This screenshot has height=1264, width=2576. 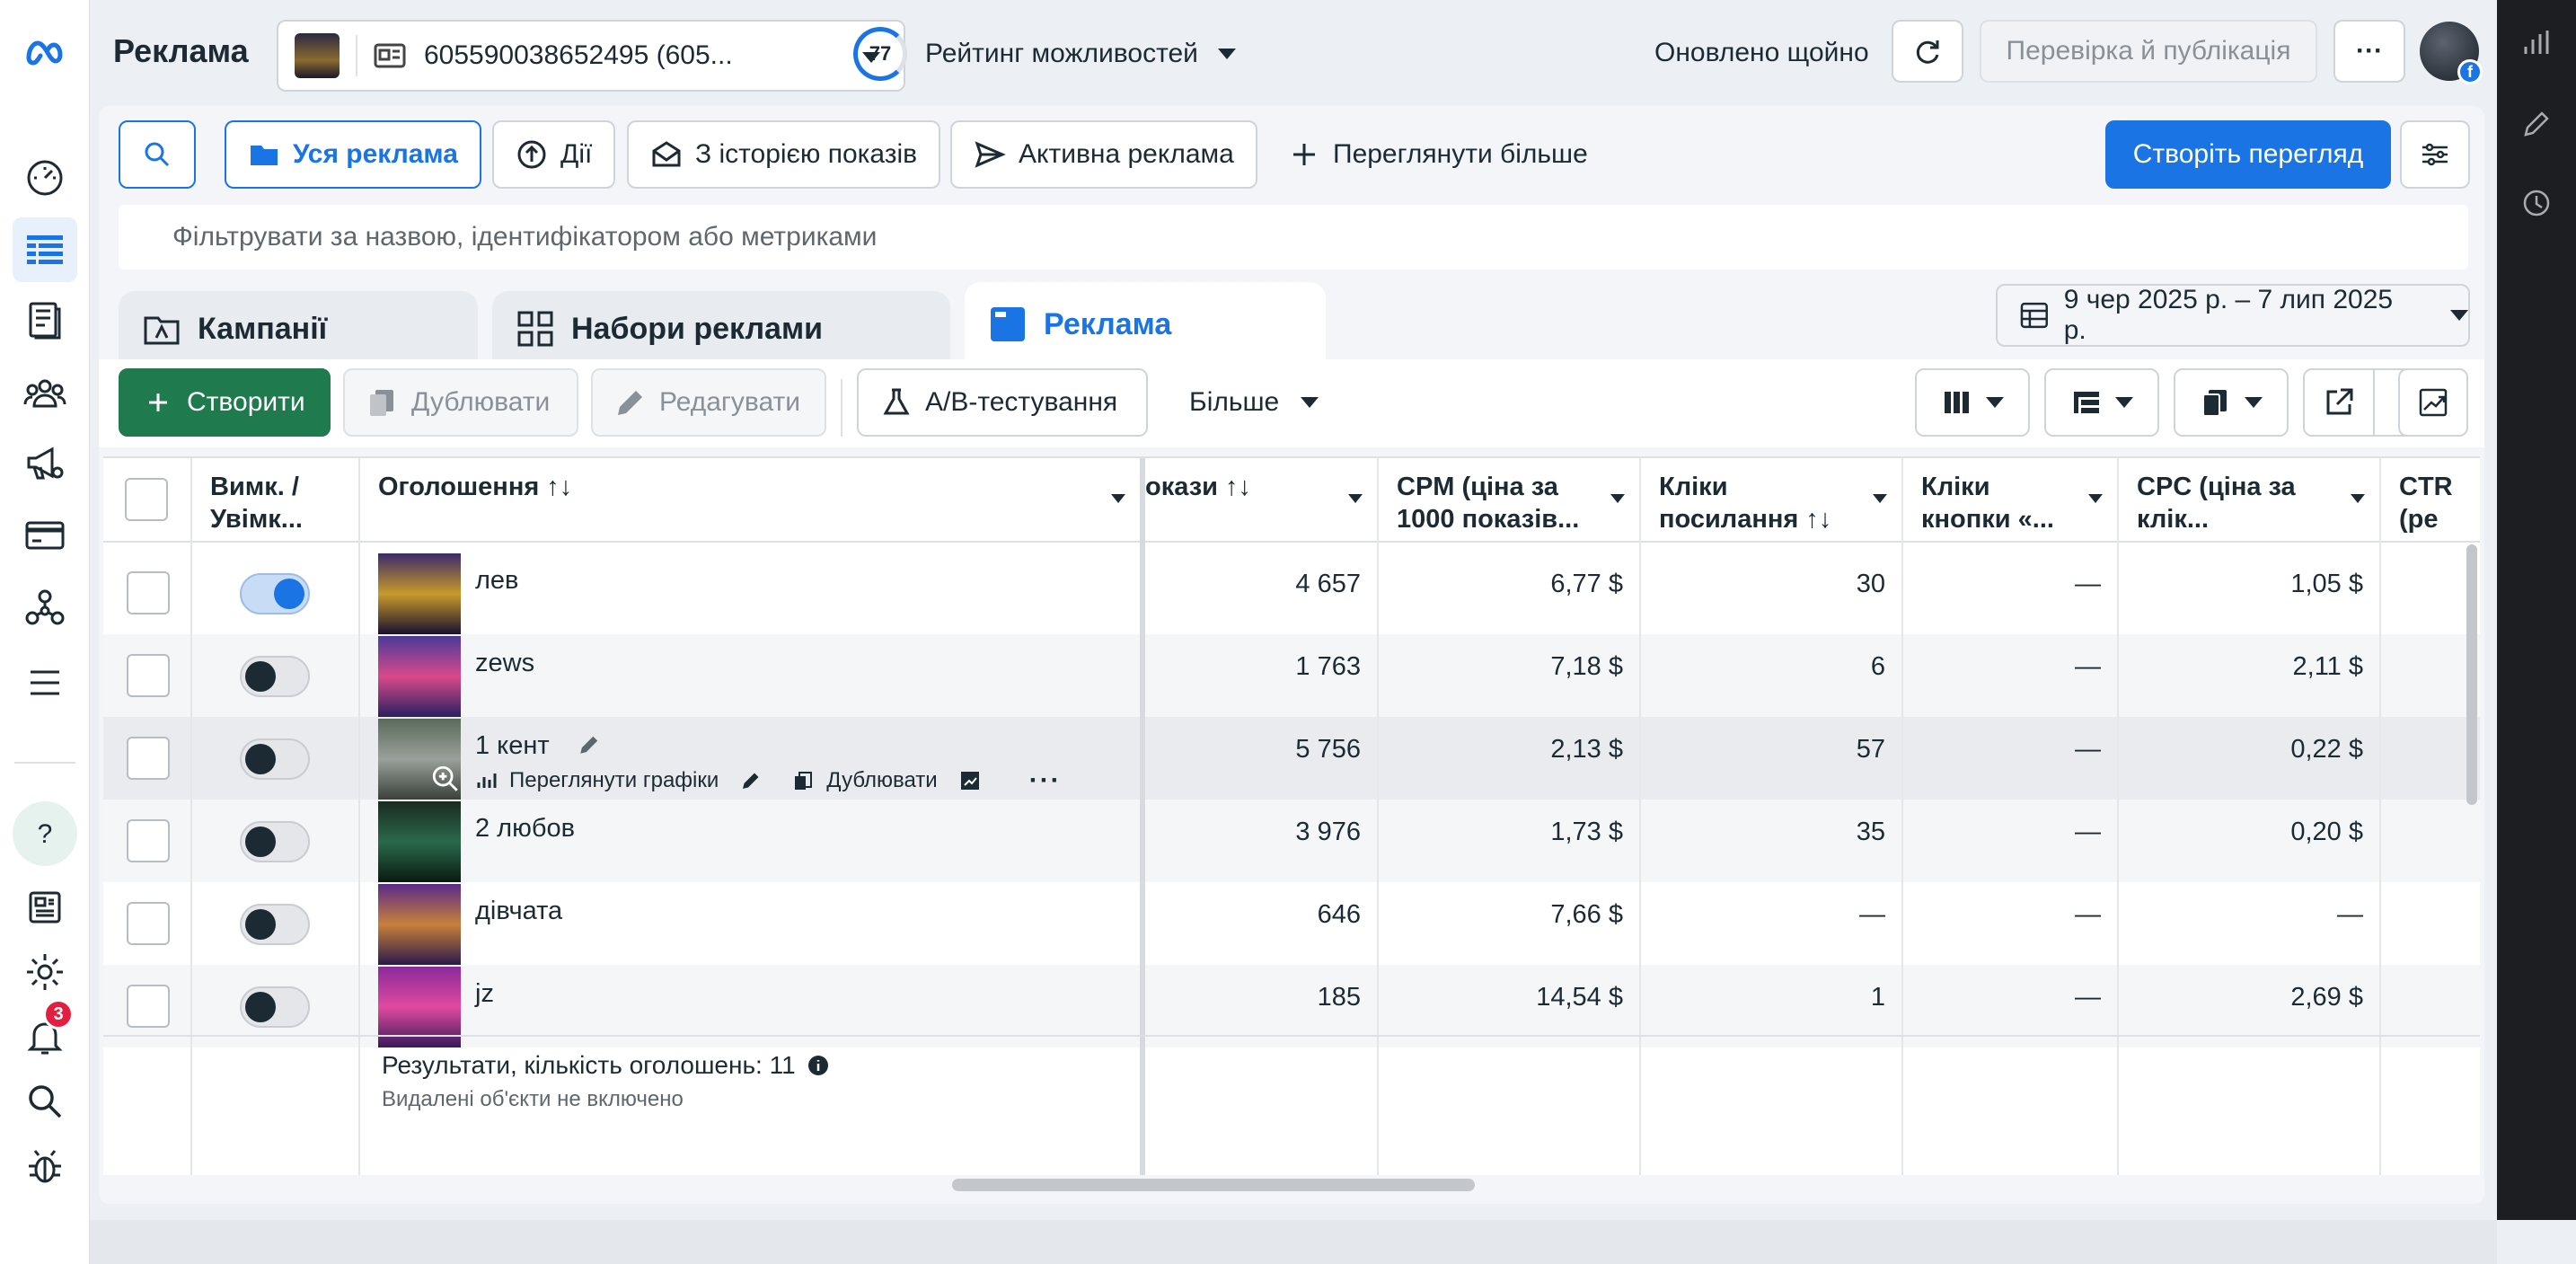 I want to click on user-avatar: f, so click(x=2451, y=53).